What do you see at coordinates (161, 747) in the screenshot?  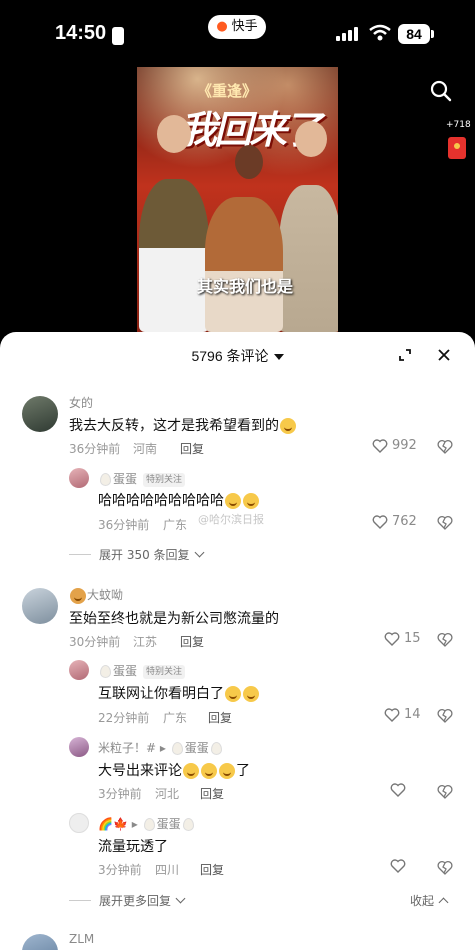 I see `comment-author: 米粒子！# ▸ 蛋蛋` at bounding box center [161, 747].